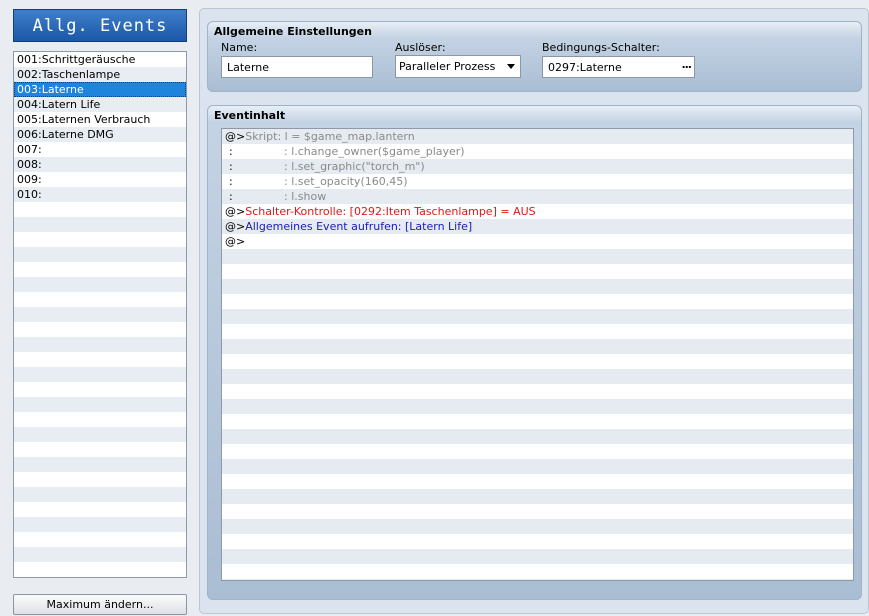 This screenshot has height=616, width=869. Describe the element at coordinates (305, 196) in the screenshot. I see `command-text: : l.show` at that location.